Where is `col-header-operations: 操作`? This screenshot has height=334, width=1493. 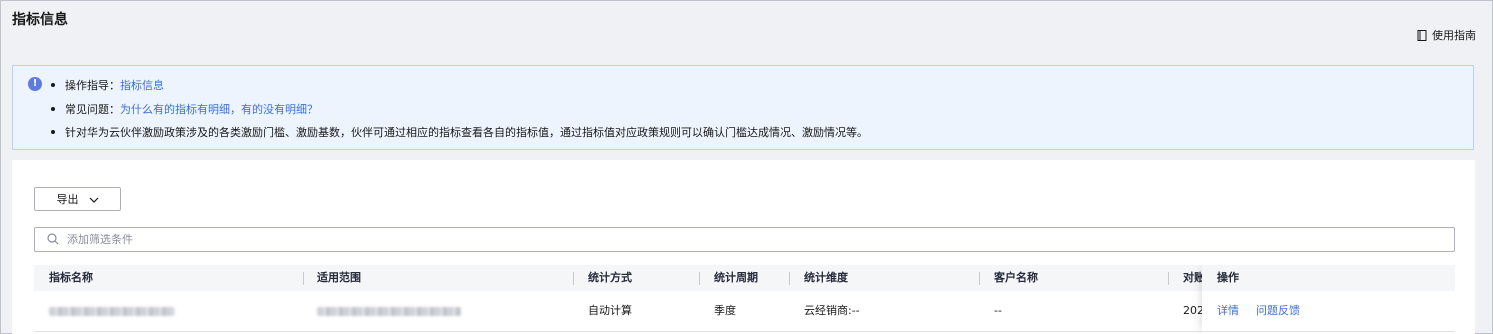
col-header-operations: 操作 is located at coordinates (1328, 278).